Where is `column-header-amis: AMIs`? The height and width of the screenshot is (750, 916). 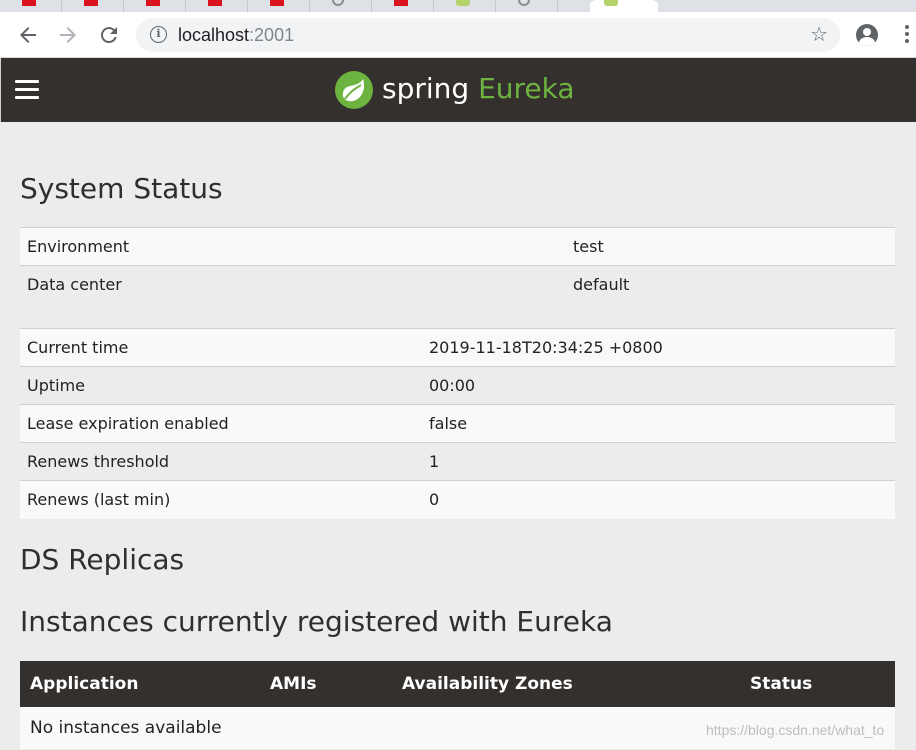 column-header-amis: AMIs is located at coordinates (326, 684).